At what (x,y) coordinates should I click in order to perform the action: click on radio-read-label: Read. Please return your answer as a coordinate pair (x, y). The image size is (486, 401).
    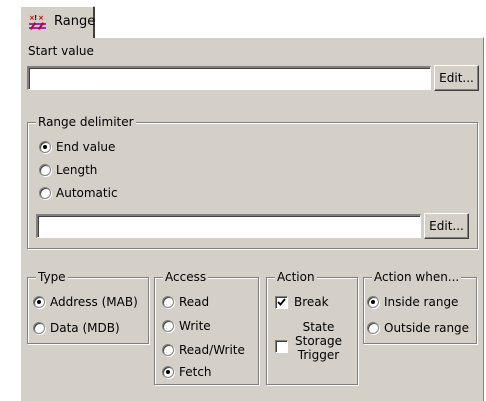
    Looking at the image, I should click on (194, 302).